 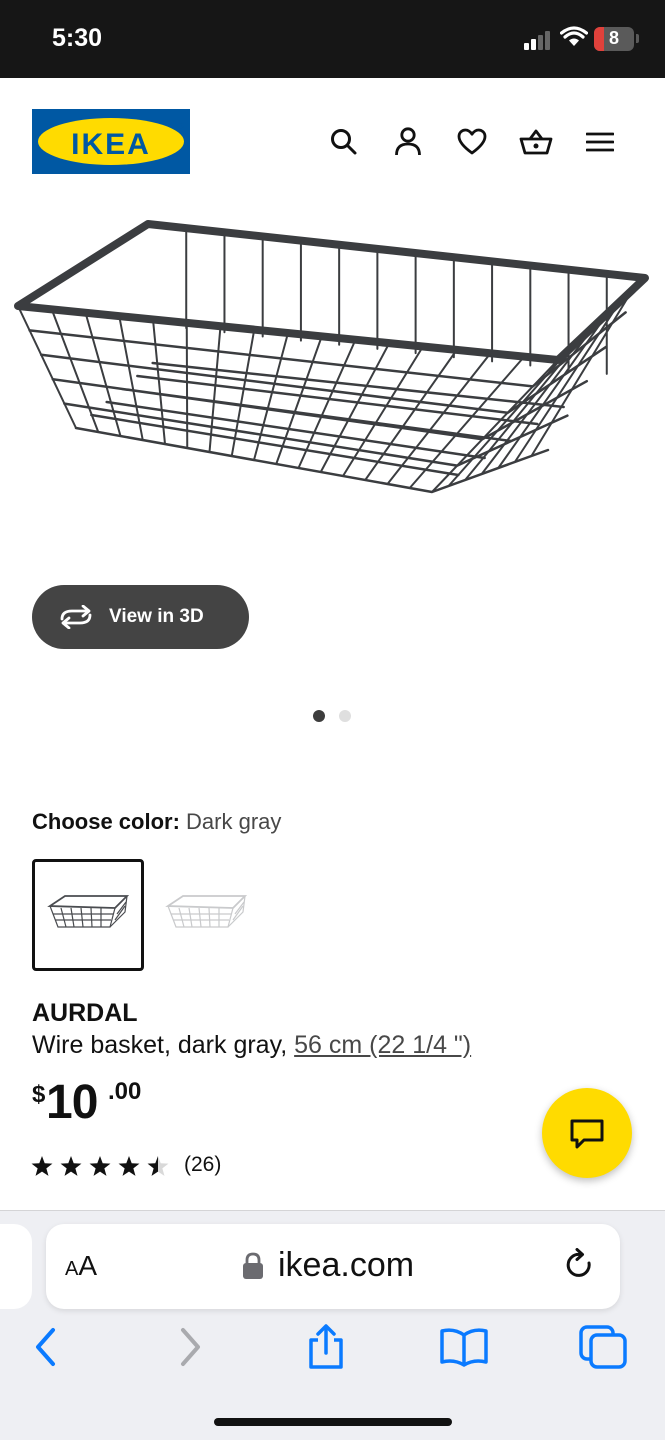 I want to click on chat-button, so click(x=587, y=1133).